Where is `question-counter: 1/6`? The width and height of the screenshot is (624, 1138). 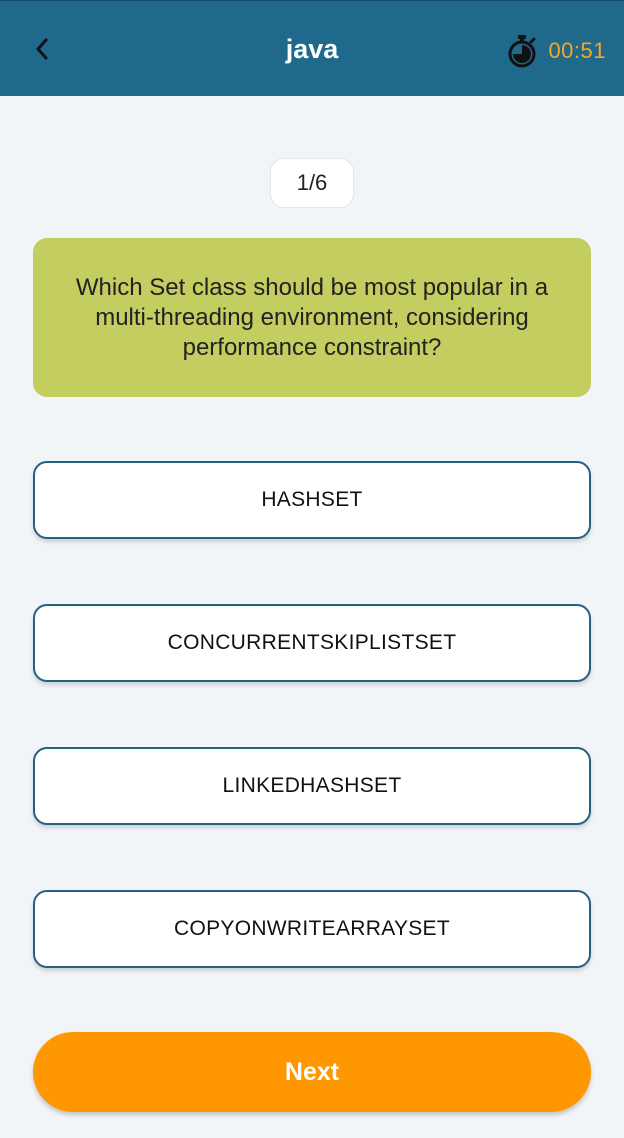
question-counter: 1/6 is located at coordinates (312, 183).